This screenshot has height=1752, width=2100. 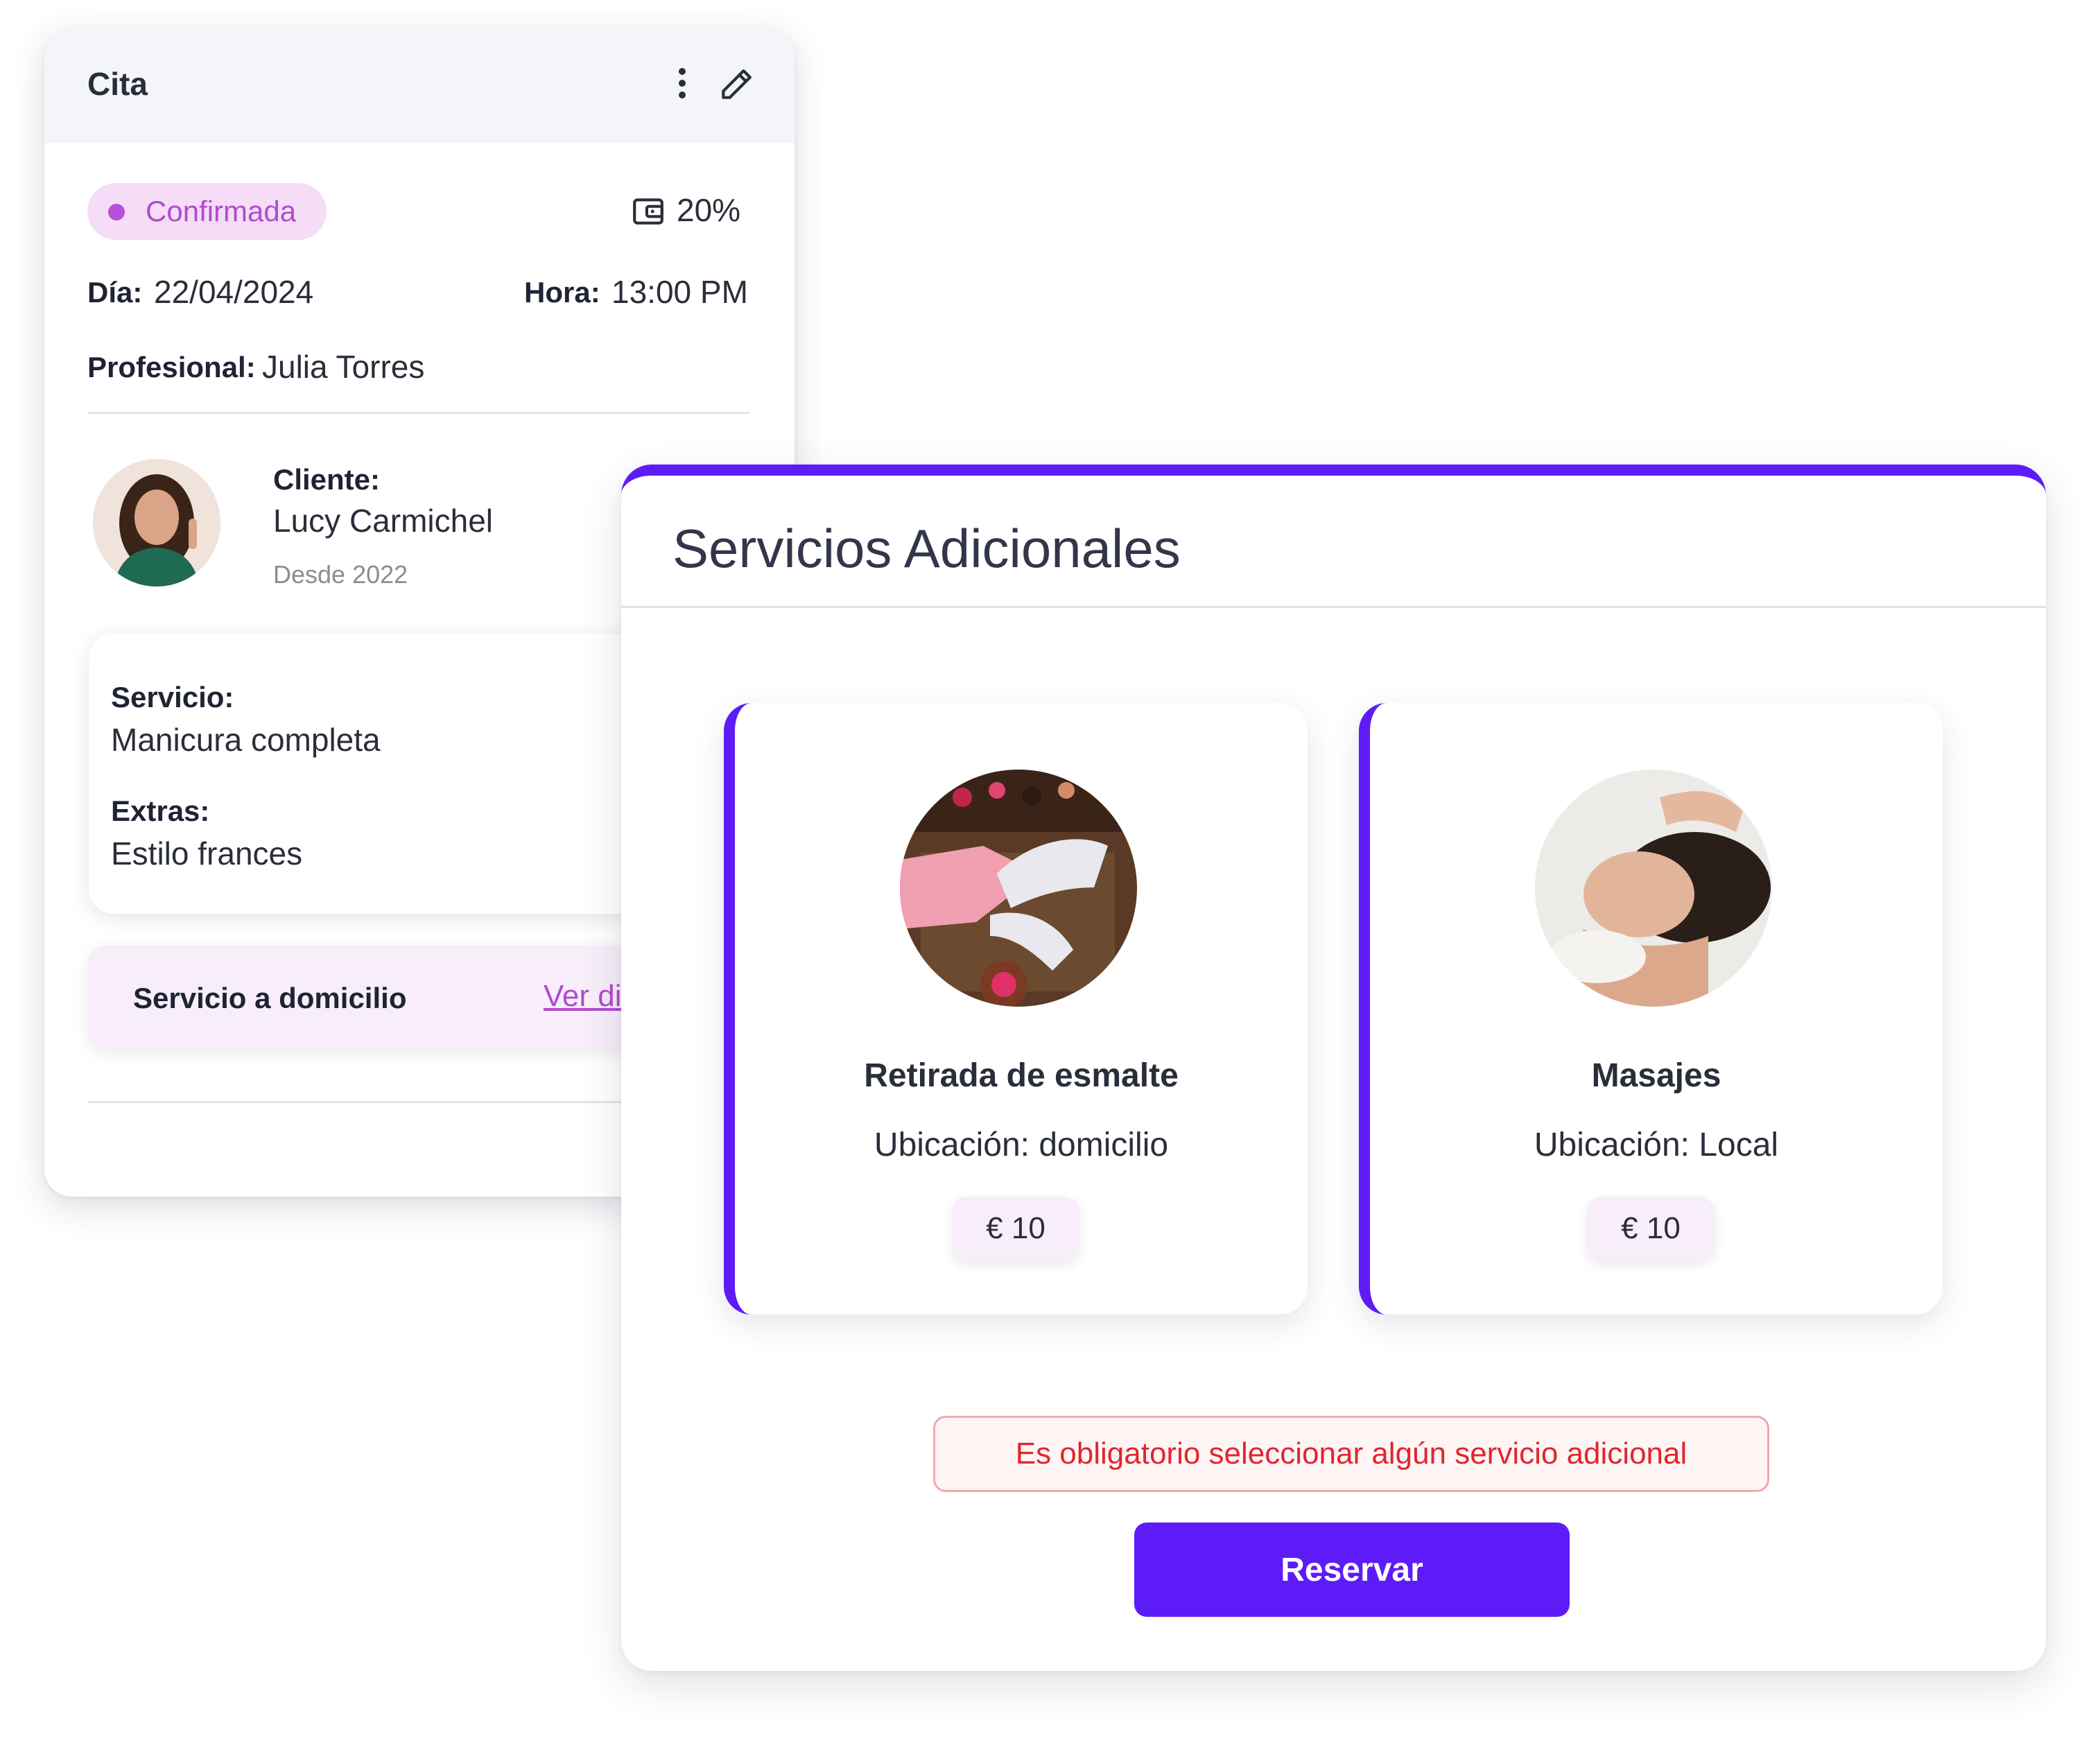 What do you see at coordinates (1657, 1145) in the screenshot?
I see `service-location: Ubicación: Local` at bounding box center [1657, 1145].